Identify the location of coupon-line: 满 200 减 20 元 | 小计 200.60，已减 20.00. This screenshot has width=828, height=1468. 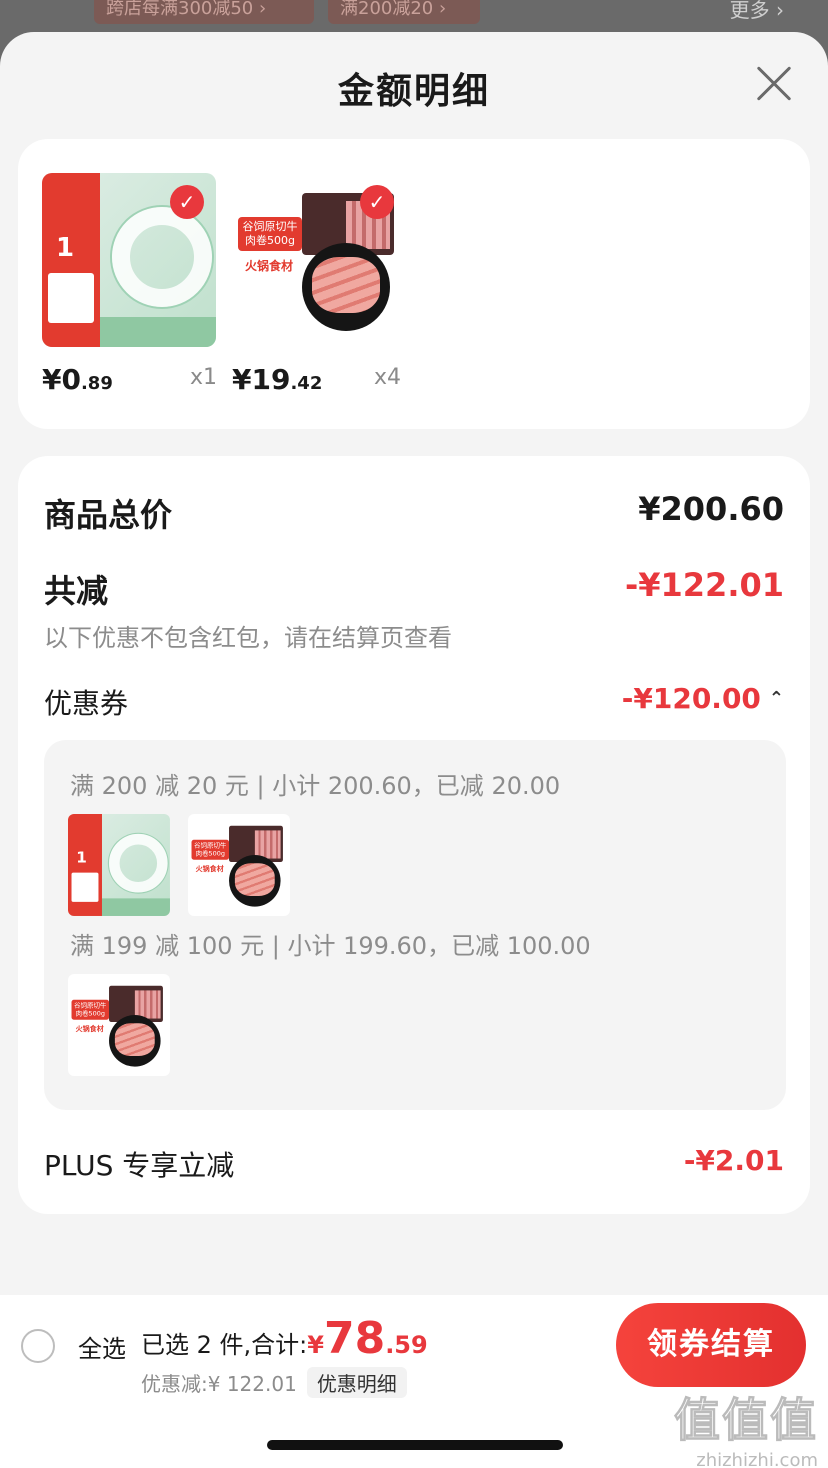
(315, 786).